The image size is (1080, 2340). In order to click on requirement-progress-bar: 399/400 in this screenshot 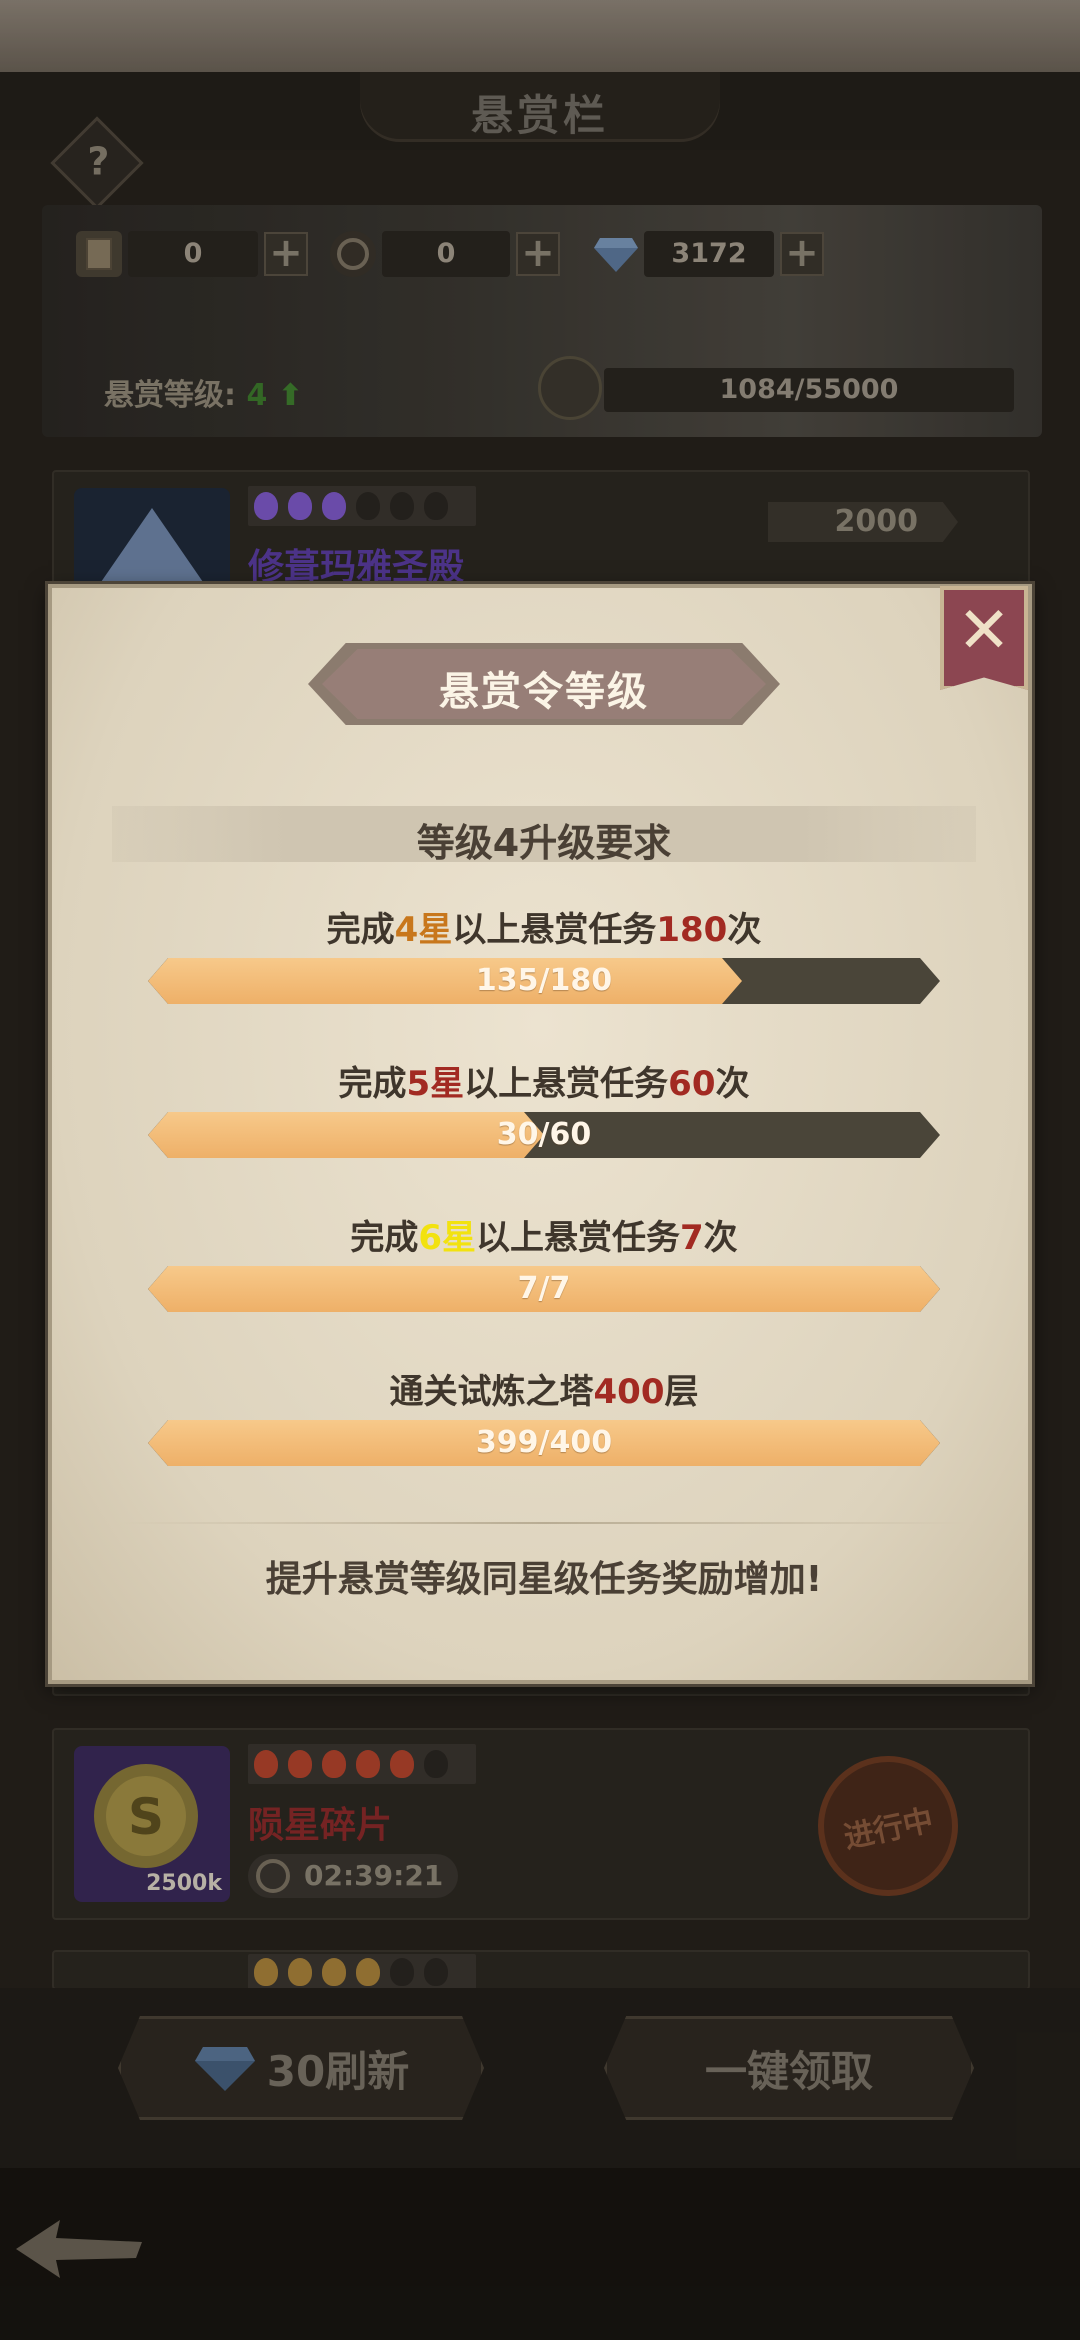, I will do `click(544, 1443)`.